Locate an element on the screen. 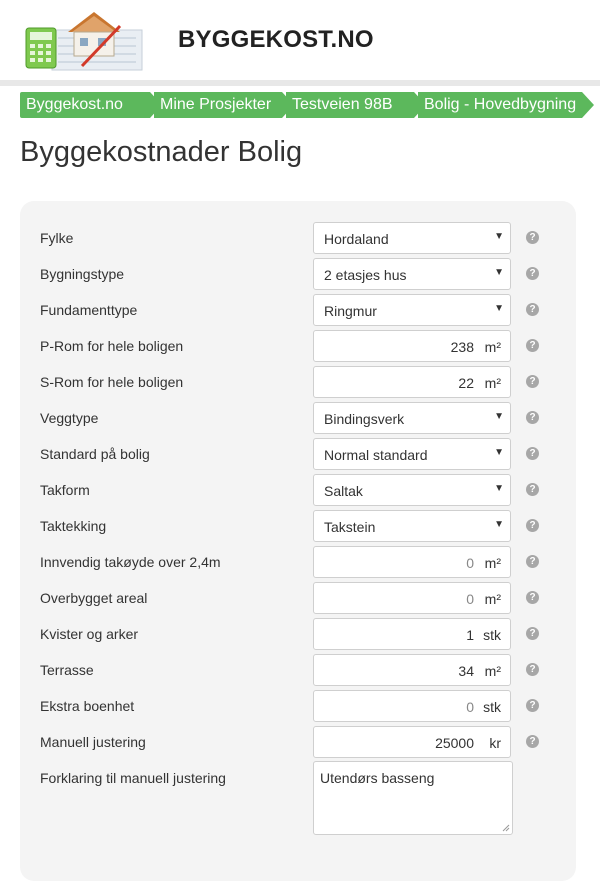 The image size is (600, 881). overbygget-unit: m² is located at coordinates (492, 599).